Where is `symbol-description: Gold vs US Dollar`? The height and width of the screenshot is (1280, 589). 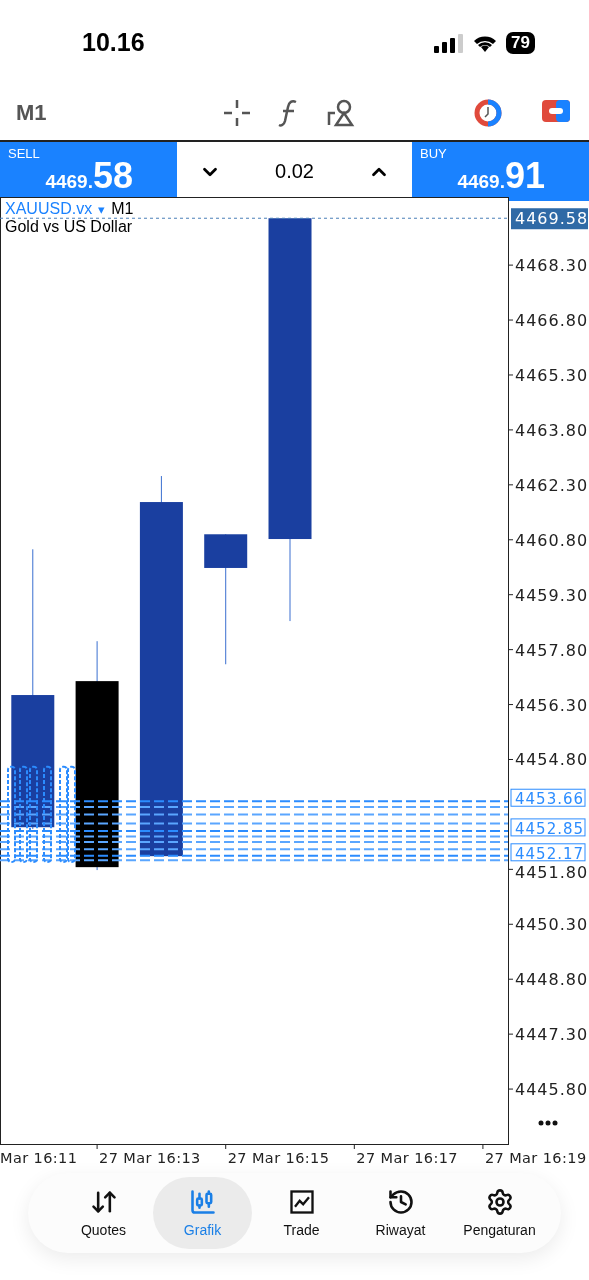 symbol-description: Gold vs US Dollar is located at coordinates (69, 227).